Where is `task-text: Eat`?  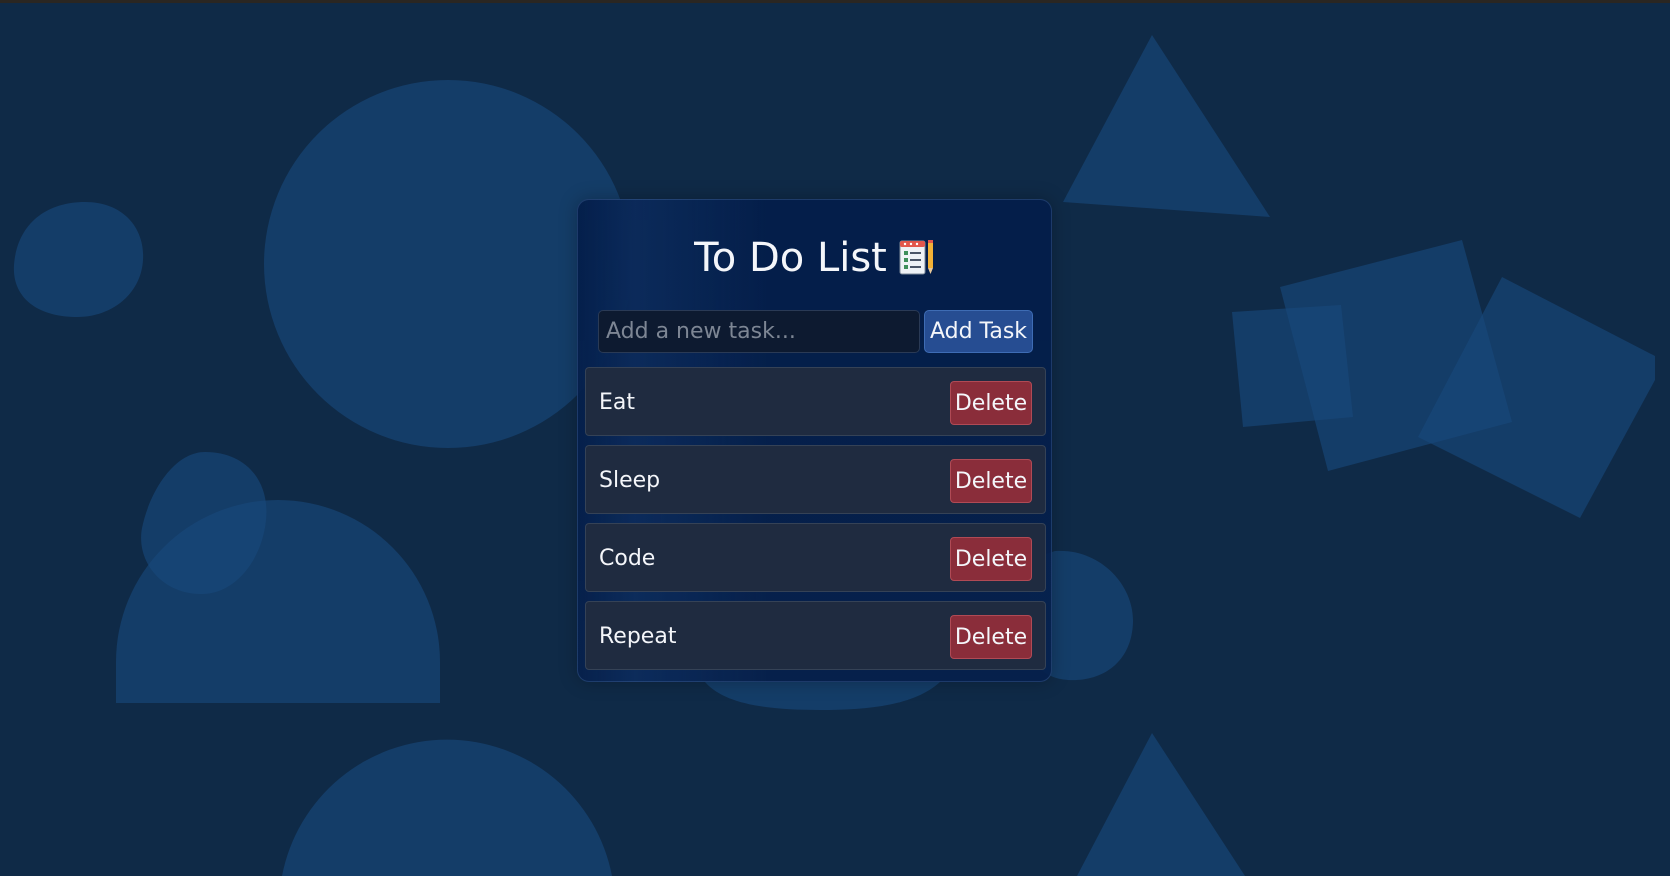
task-text: Eat is located at coordinates (617, 402).